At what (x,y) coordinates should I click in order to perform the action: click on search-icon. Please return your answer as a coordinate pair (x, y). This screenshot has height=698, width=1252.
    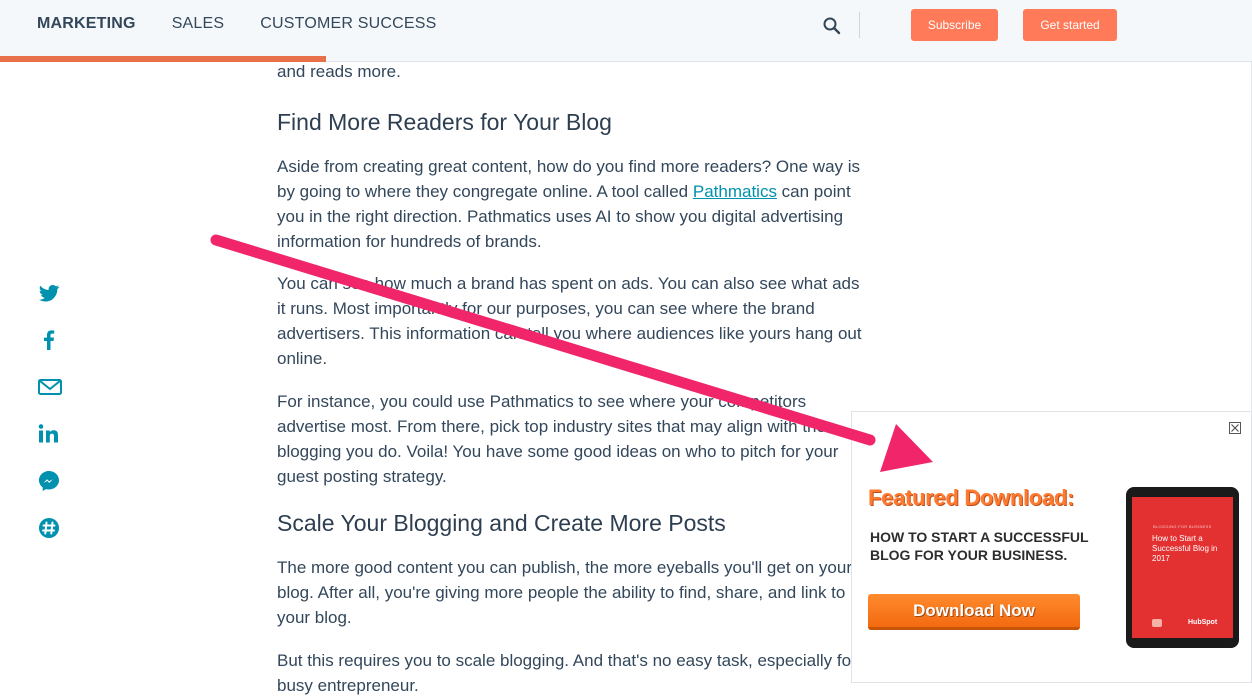
    Looking at the image, I should click on (832, 26).